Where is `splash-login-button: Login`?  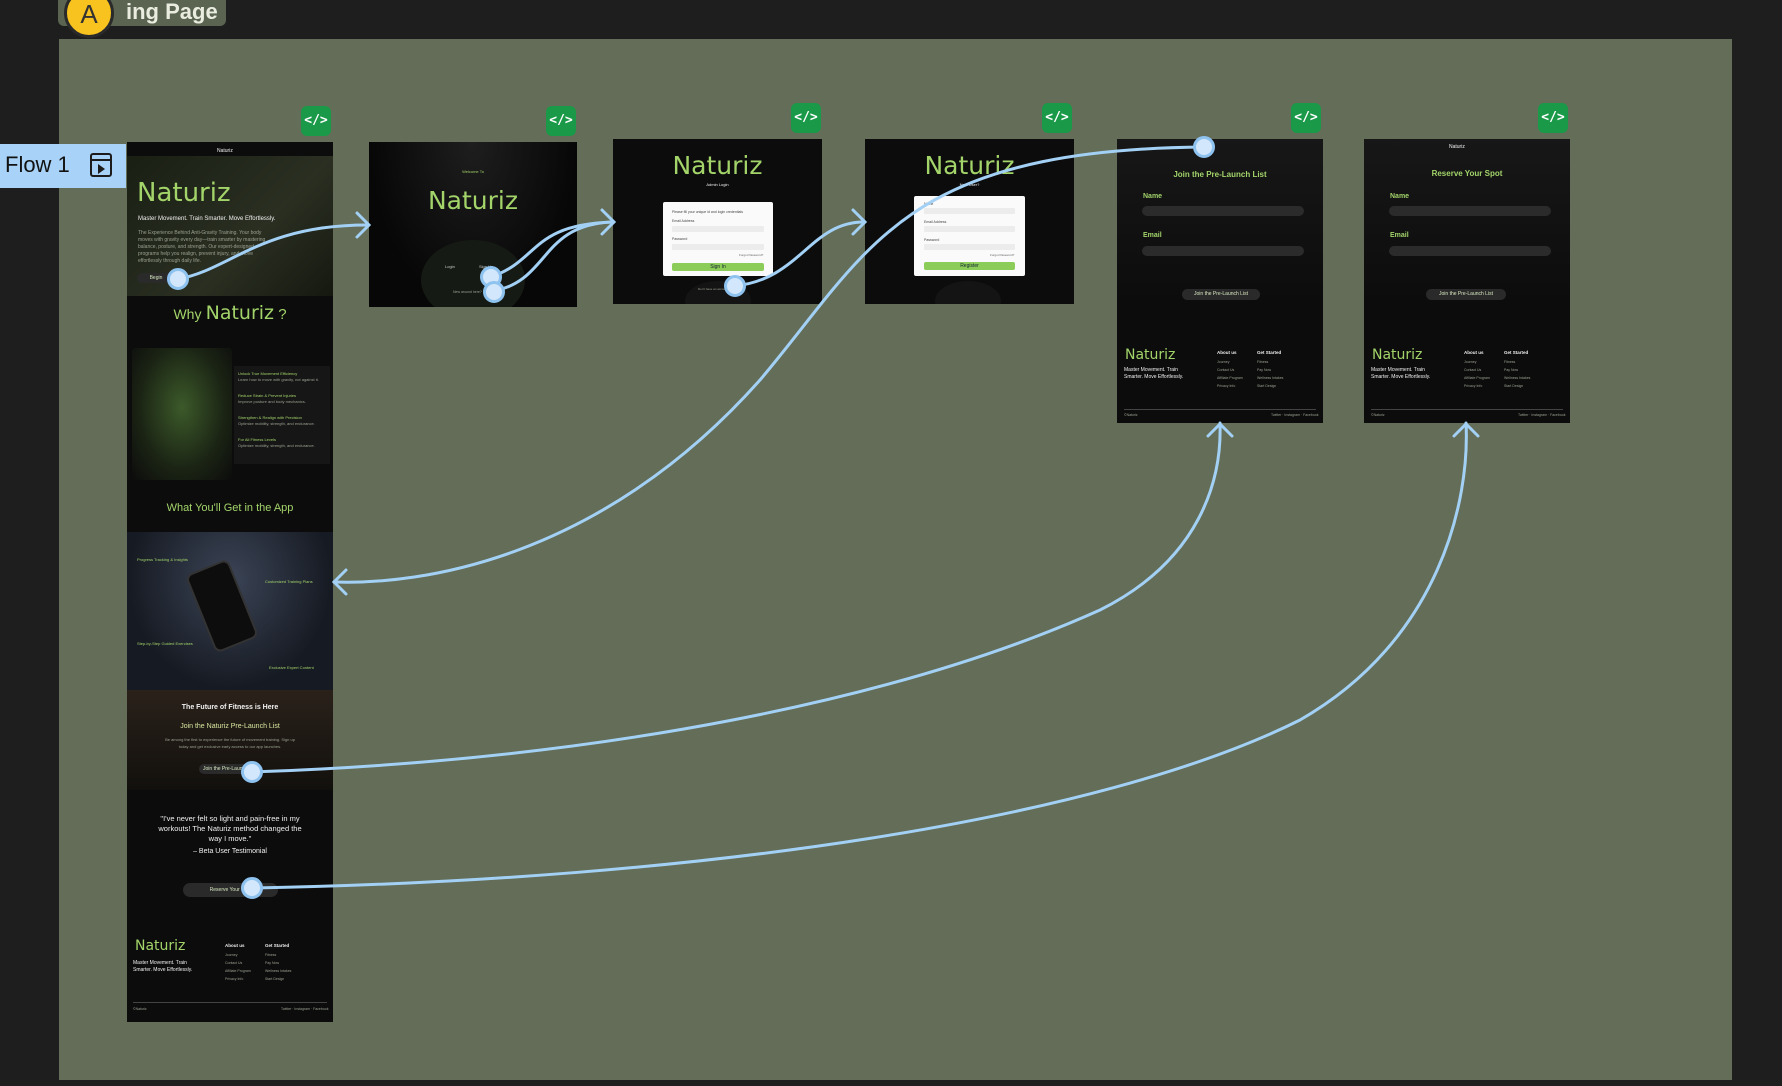
splash-login-button: Login is located at coordinates (450, 266).